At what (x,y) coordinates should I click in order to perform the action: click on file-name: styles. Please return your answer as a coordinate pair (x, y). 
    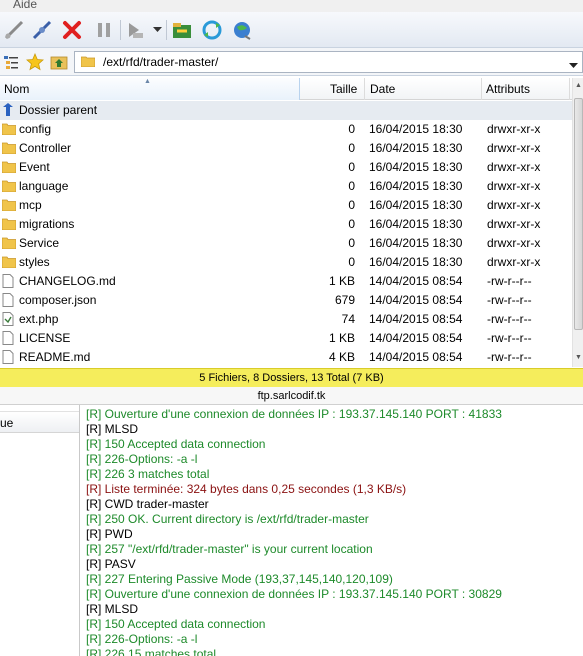
    Looking at the image, I should click on (34, 262).